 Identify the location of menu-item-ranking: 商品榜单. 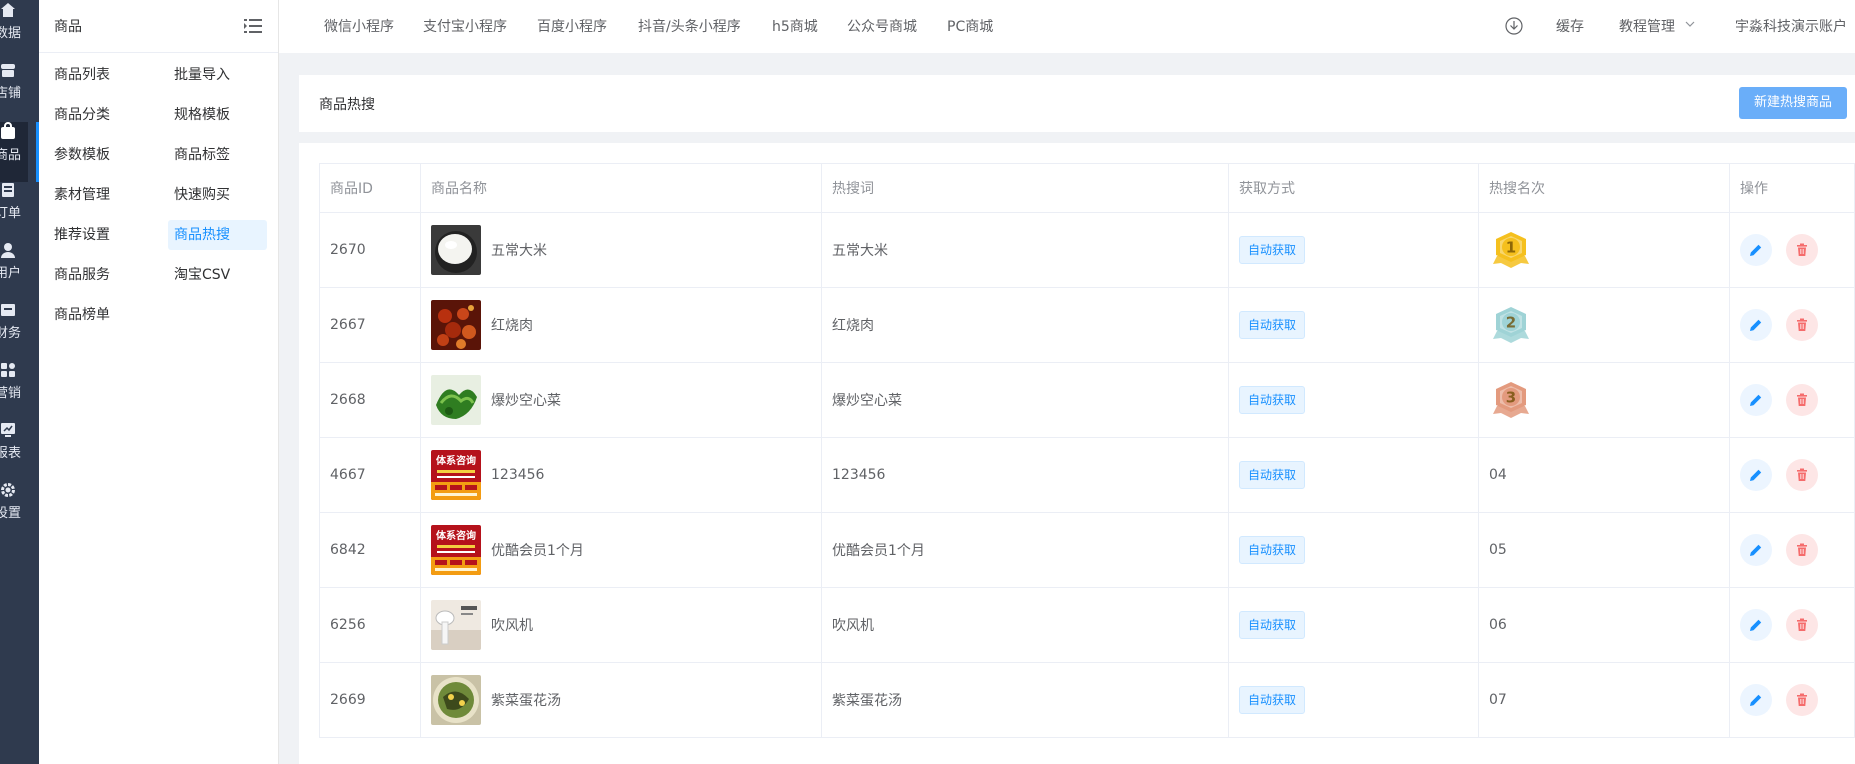
(82, 315).